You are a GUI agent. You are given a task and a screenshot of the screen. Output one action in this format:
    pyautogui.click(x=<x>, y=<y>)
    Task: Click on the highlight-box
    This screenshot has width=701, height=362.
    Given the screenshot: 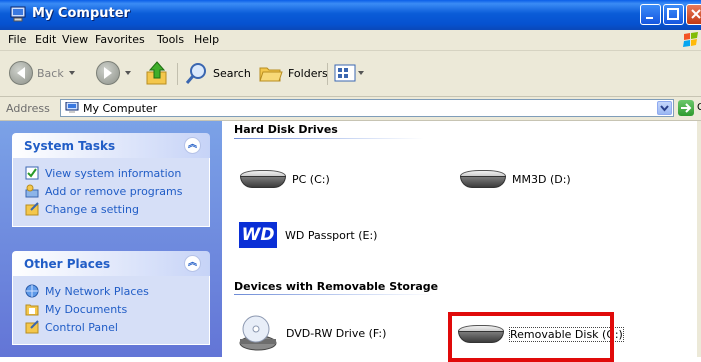 What is the action you would take?
    pyautogui.click(x=531, y=337)
    